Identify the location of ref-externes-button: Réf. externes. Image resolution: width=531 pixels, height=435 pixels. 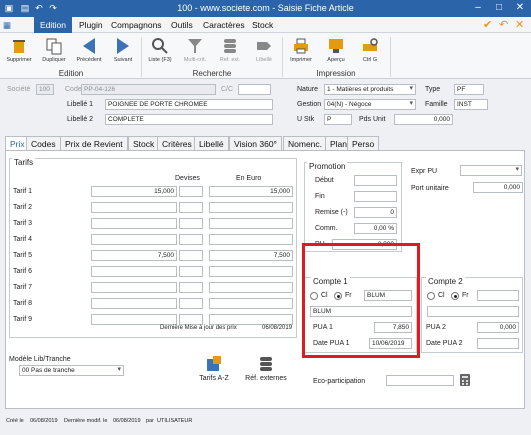
(266, 368).